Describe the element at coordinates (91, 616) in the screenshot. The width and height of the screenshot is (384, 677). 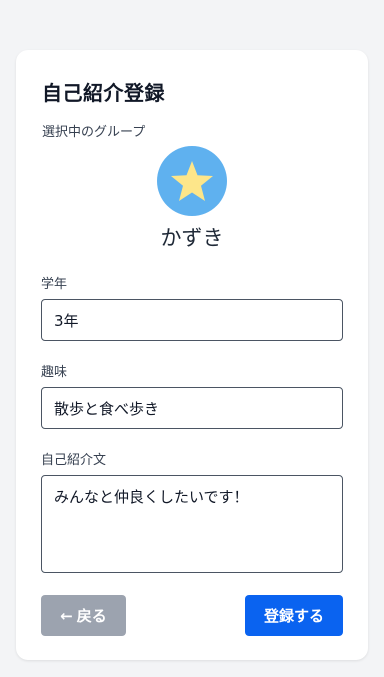
I see `back-button-label: 戻る` at that location.